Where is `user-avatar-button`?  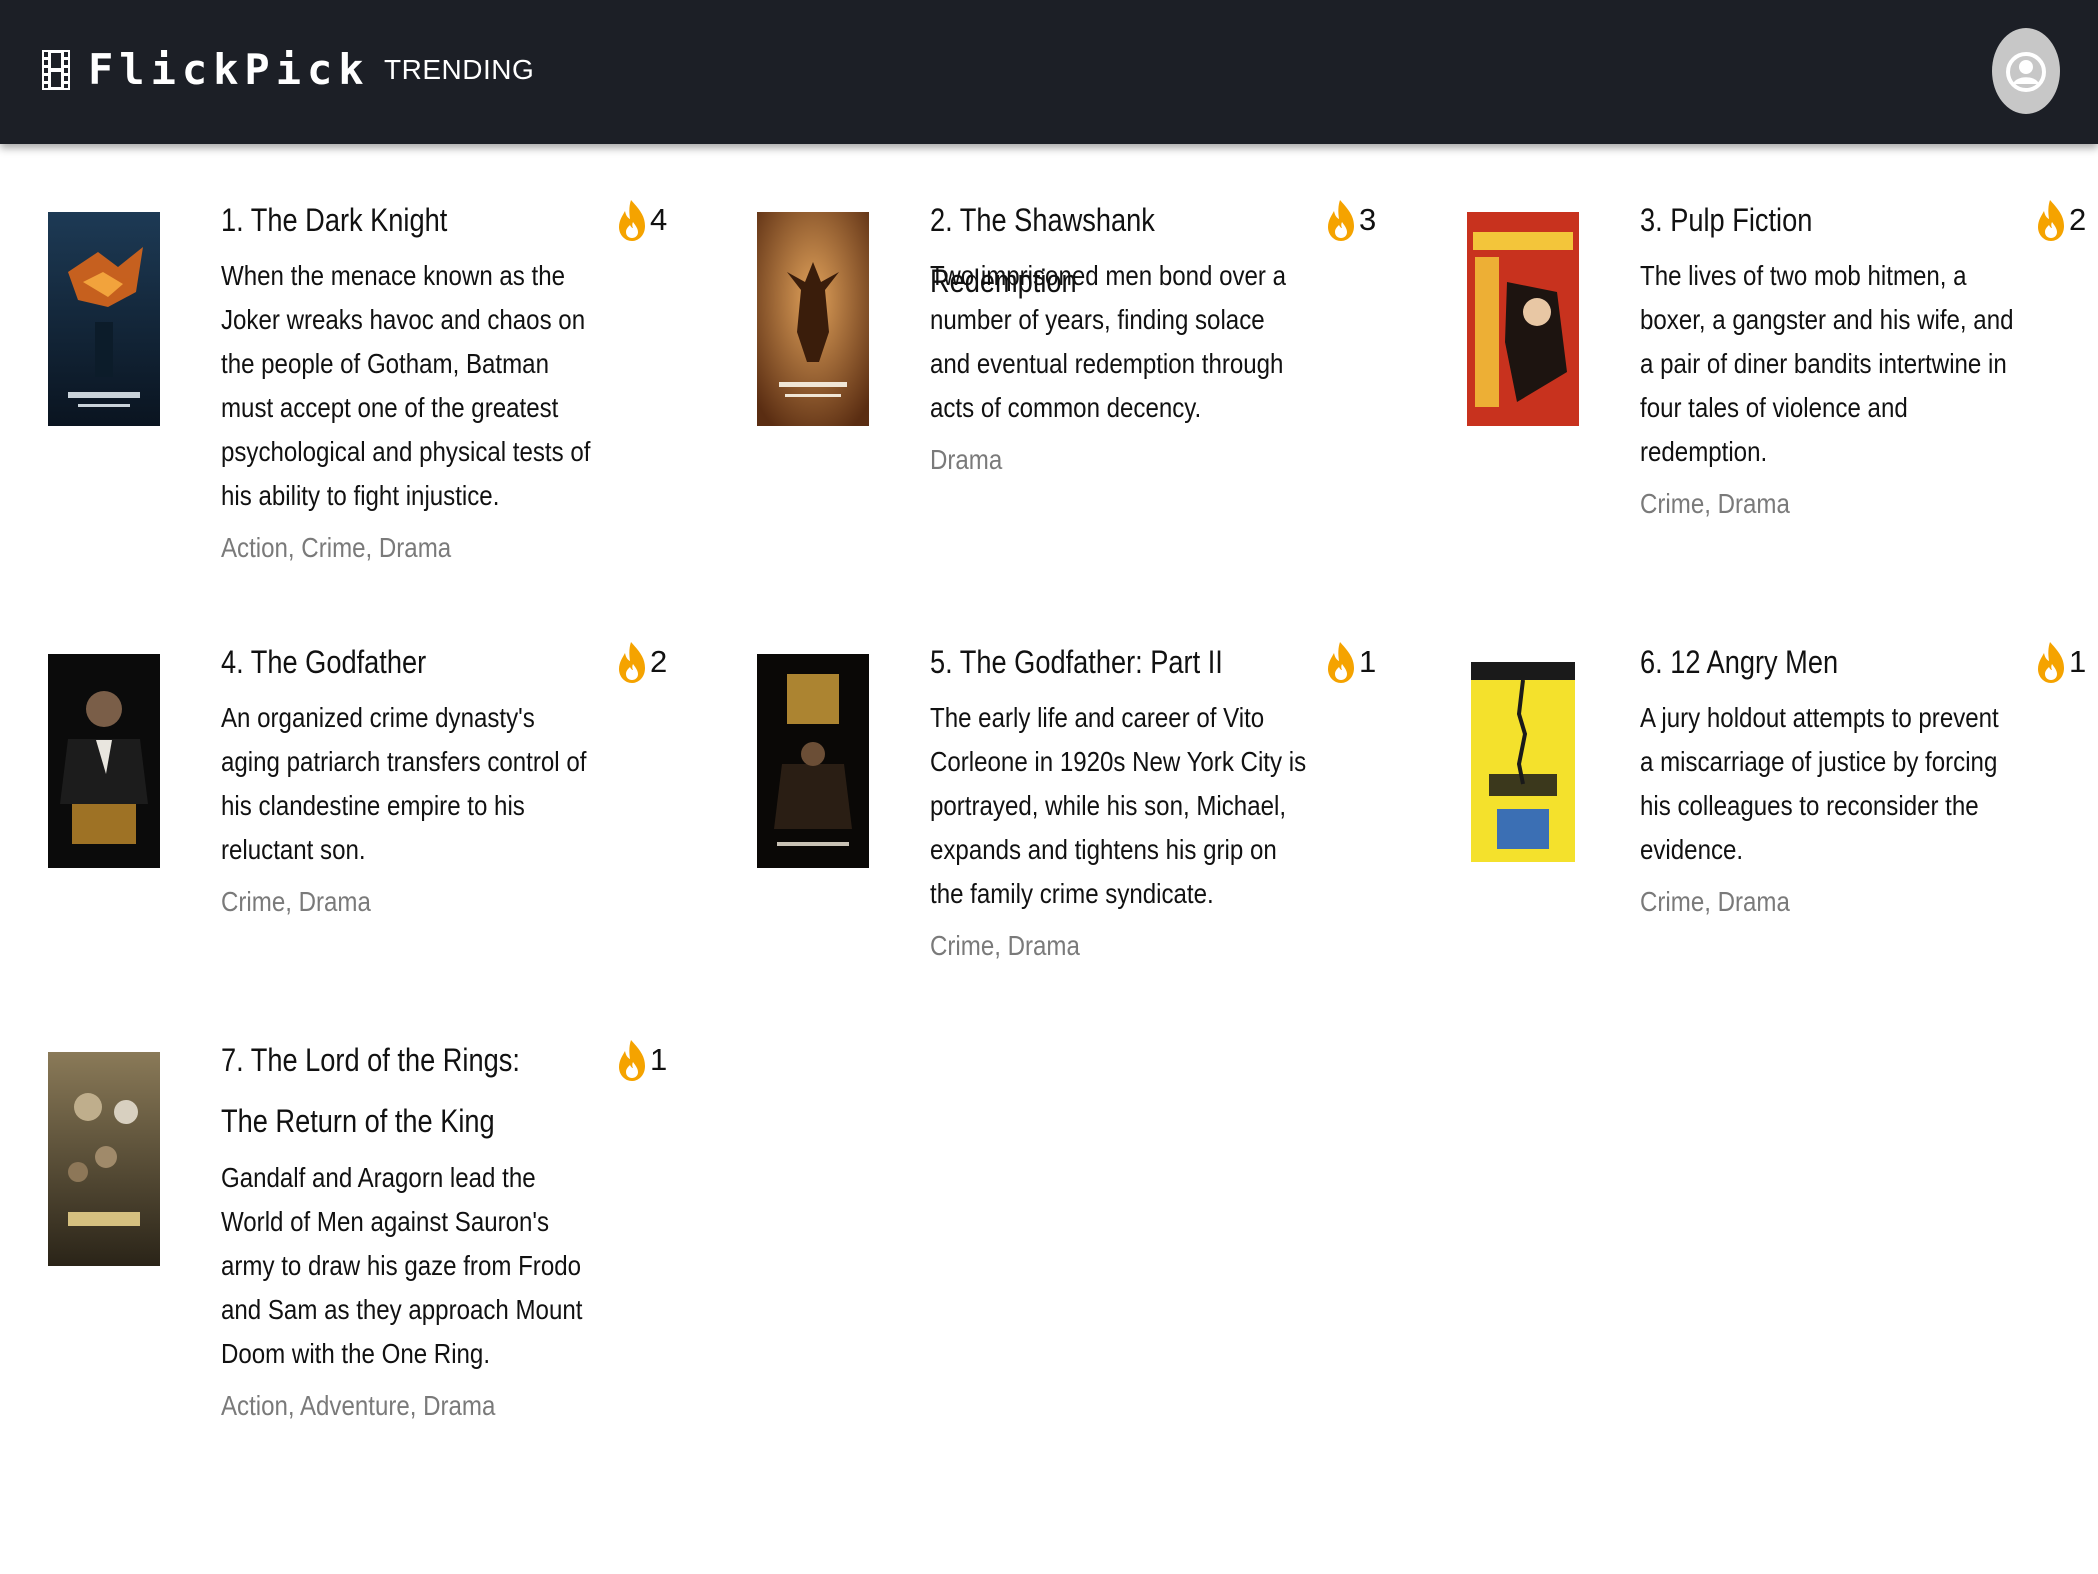 user-avatar-button is located at coordinates (2026, 71).